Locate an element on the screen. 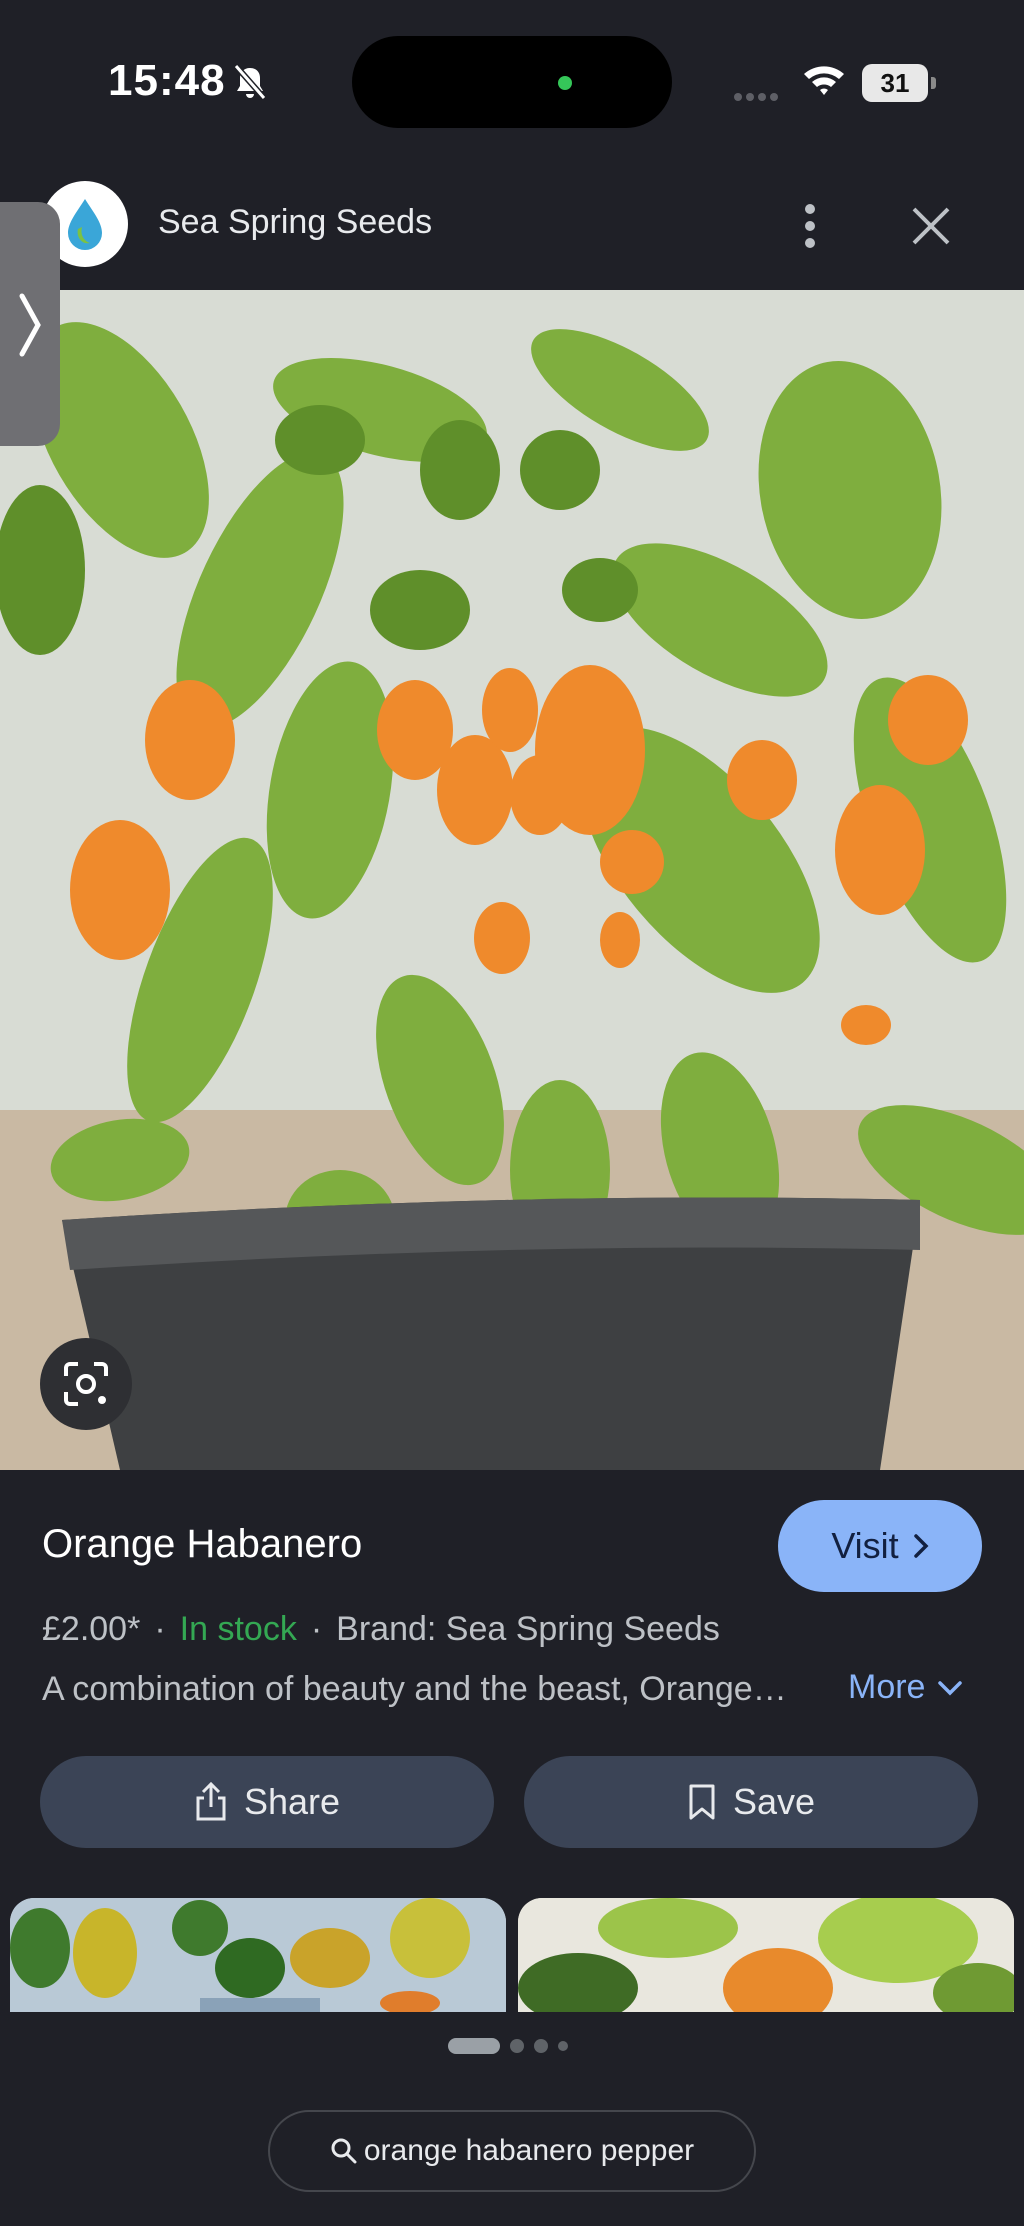 The height and width of the screenshot is (2226, 1024). cellular-signal-icon is located at coordinates (759, 94).